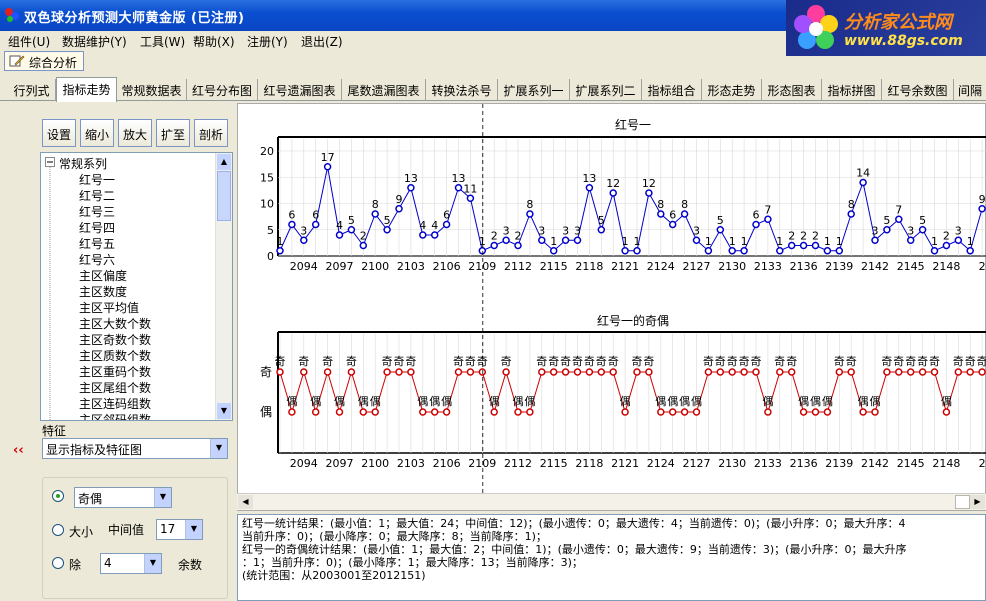 Image resolution: width=986 pixels, height=601 pixels. I want to click on tree-scrollbar: ▲ ▼, so click(223, 286).